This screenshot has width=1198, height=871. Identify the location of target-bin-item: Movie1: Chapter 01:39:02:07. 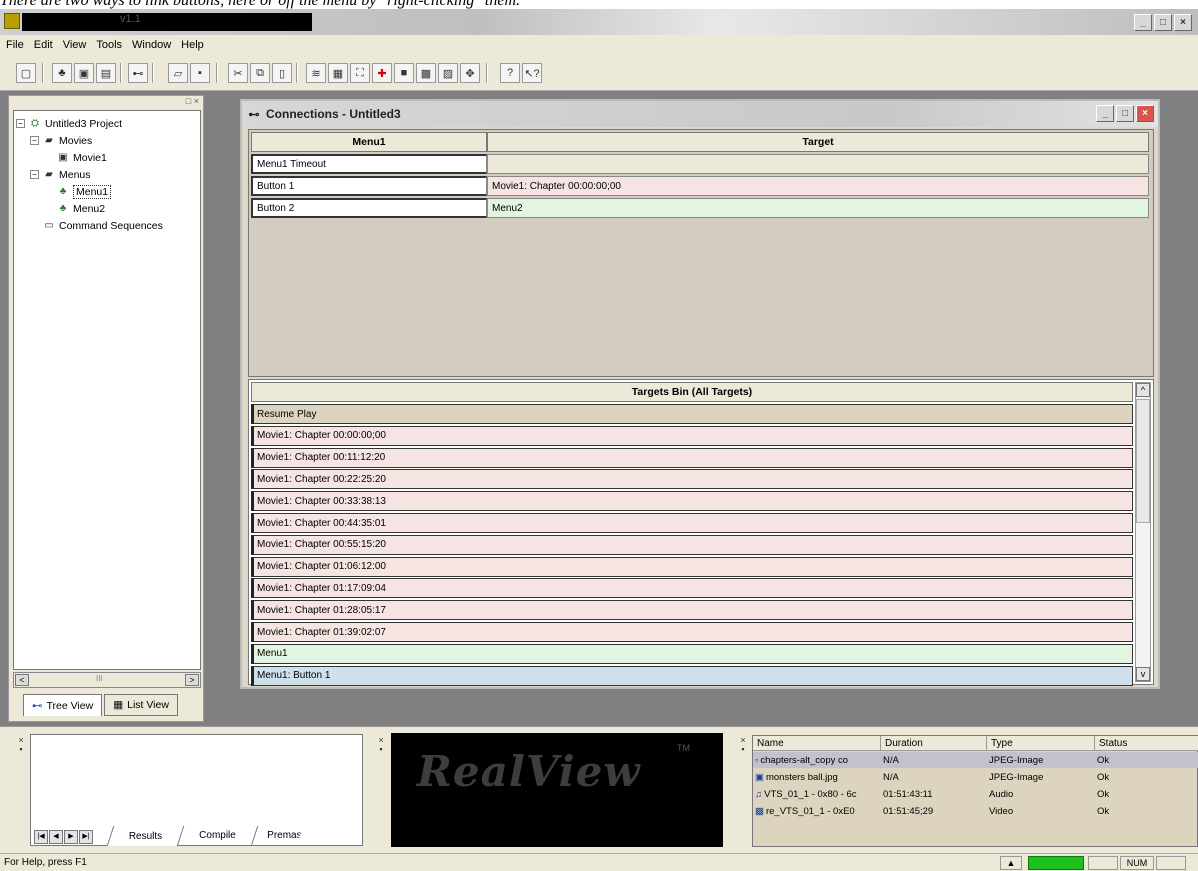
(692, 632).